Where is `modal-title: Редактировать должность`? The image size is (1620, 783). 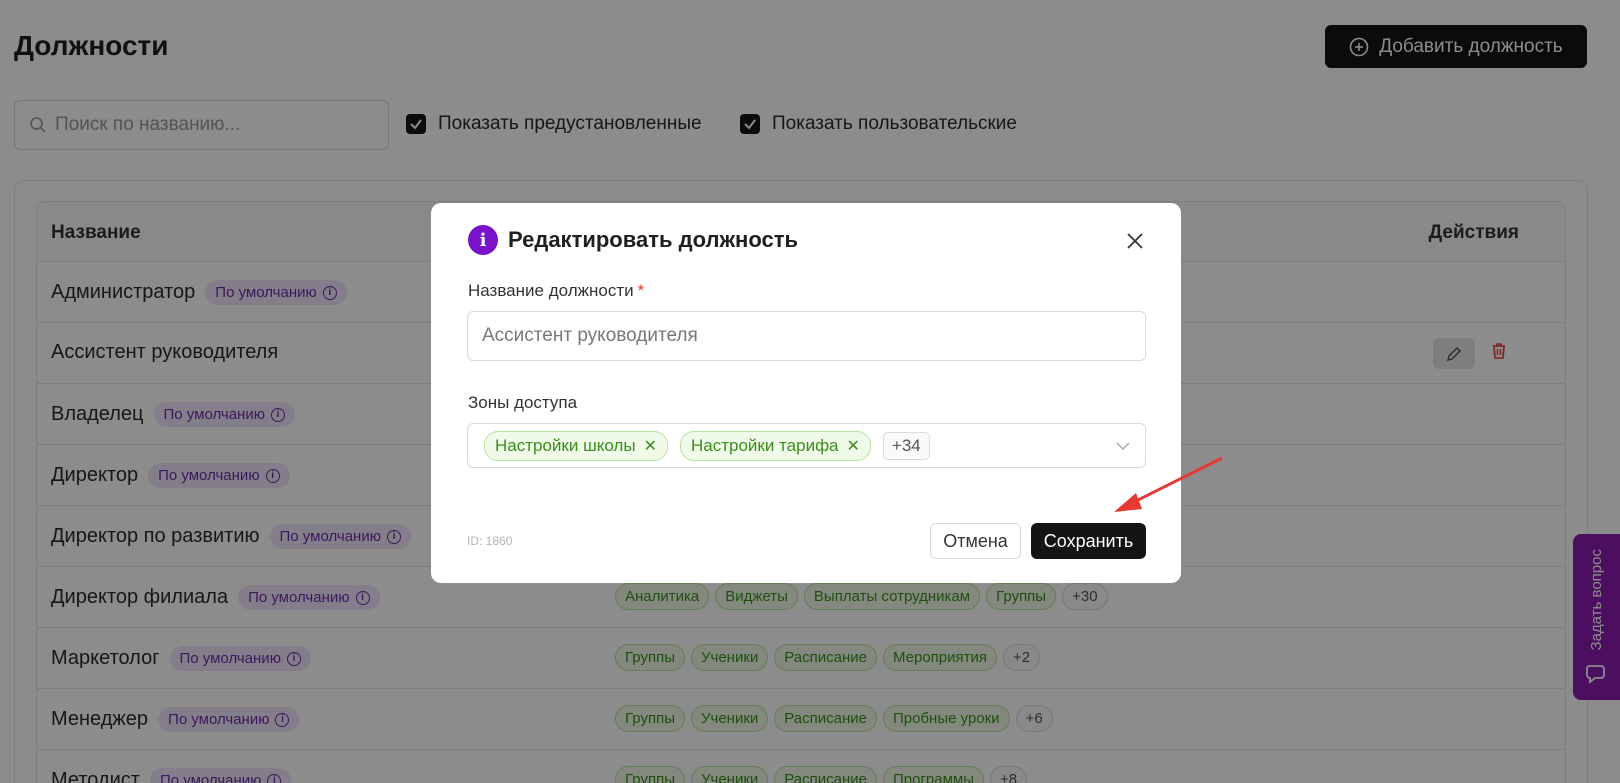
modal-title: Редактировать должность is located at coordinates (653, 239).